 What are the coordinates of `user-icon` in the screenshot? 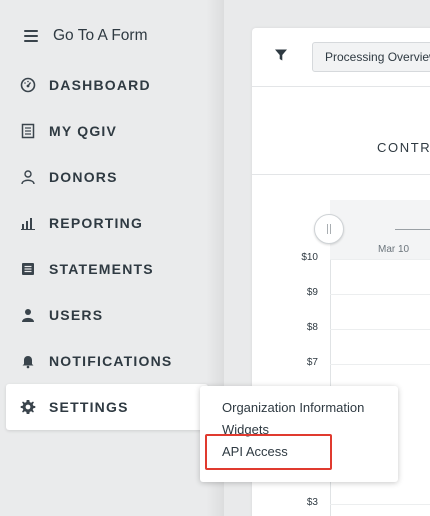 It's located at (28, 315).